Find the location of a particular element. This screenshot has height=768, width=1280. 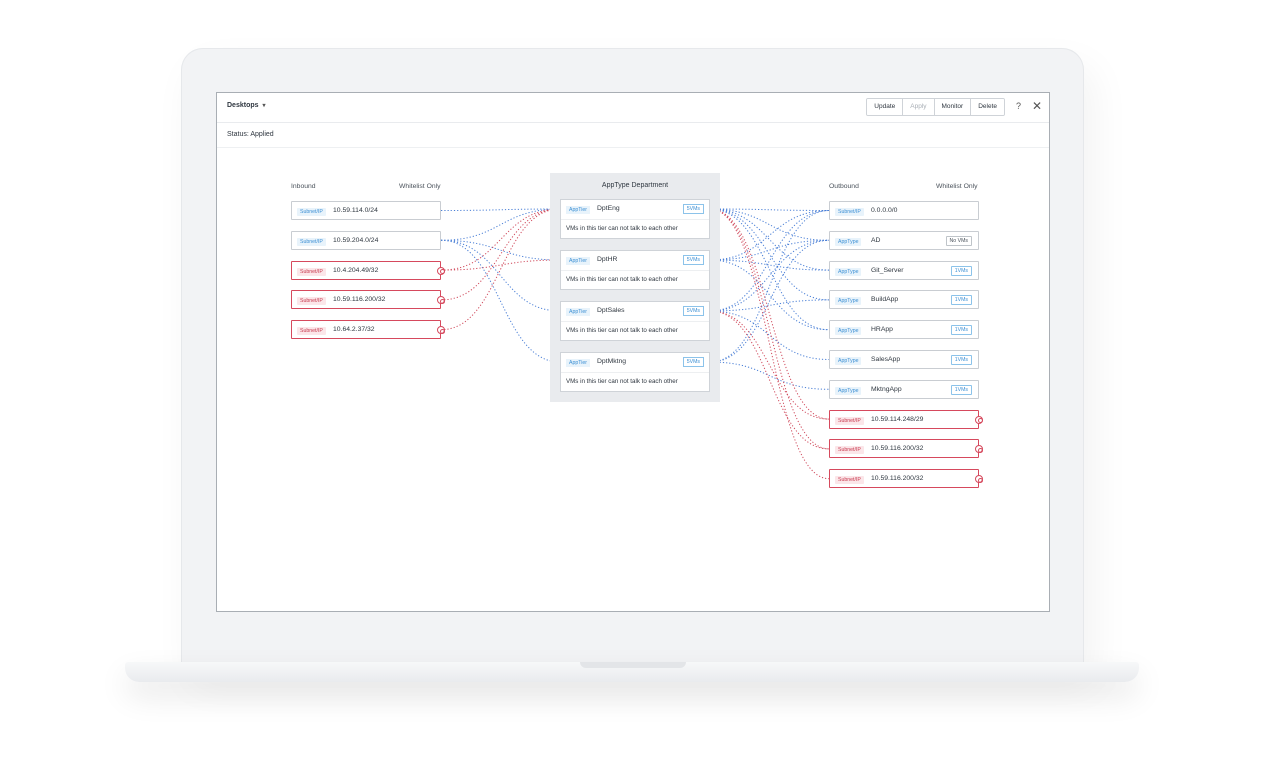

inbound-heading: Inbound is located at coordinates (303, 186).